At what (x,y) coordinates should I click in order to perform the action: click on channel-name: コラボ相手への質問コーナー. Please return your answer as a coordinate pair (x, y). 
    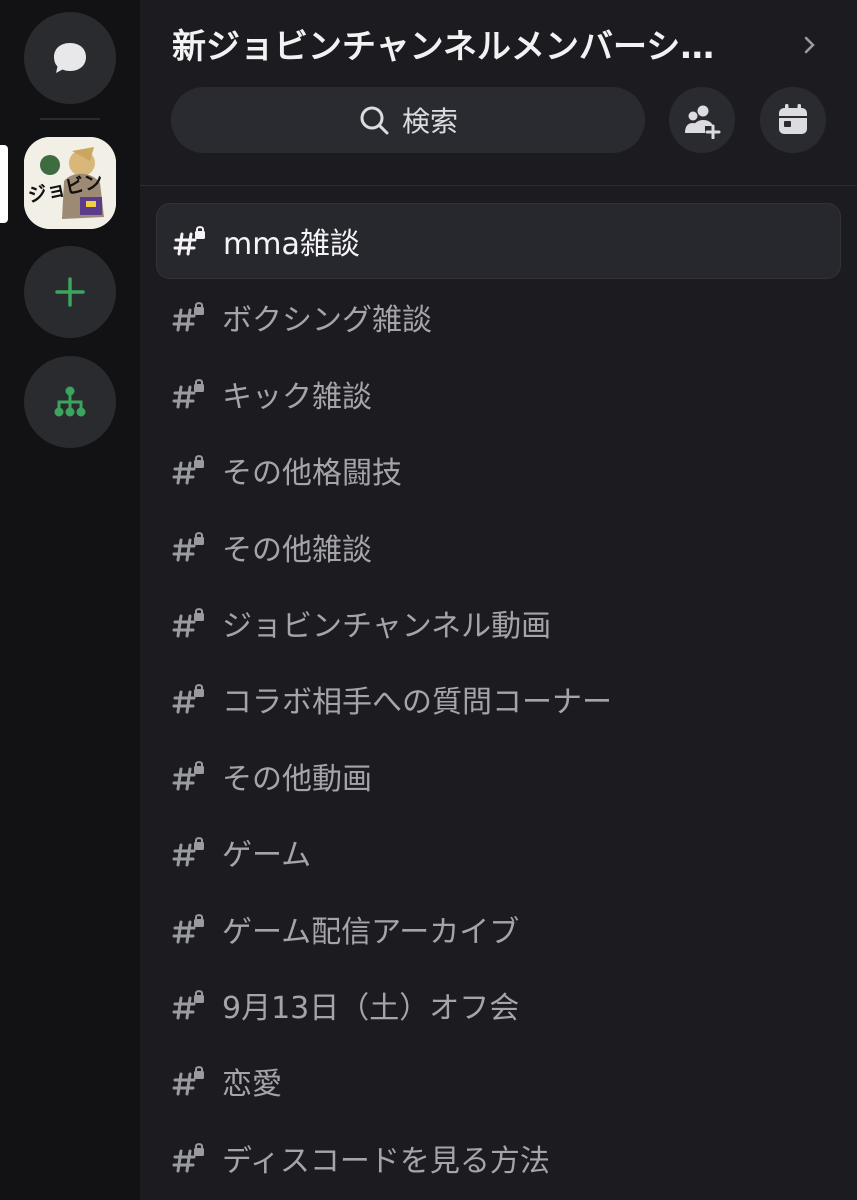
    Looking at the image, I should click on (417, 703).